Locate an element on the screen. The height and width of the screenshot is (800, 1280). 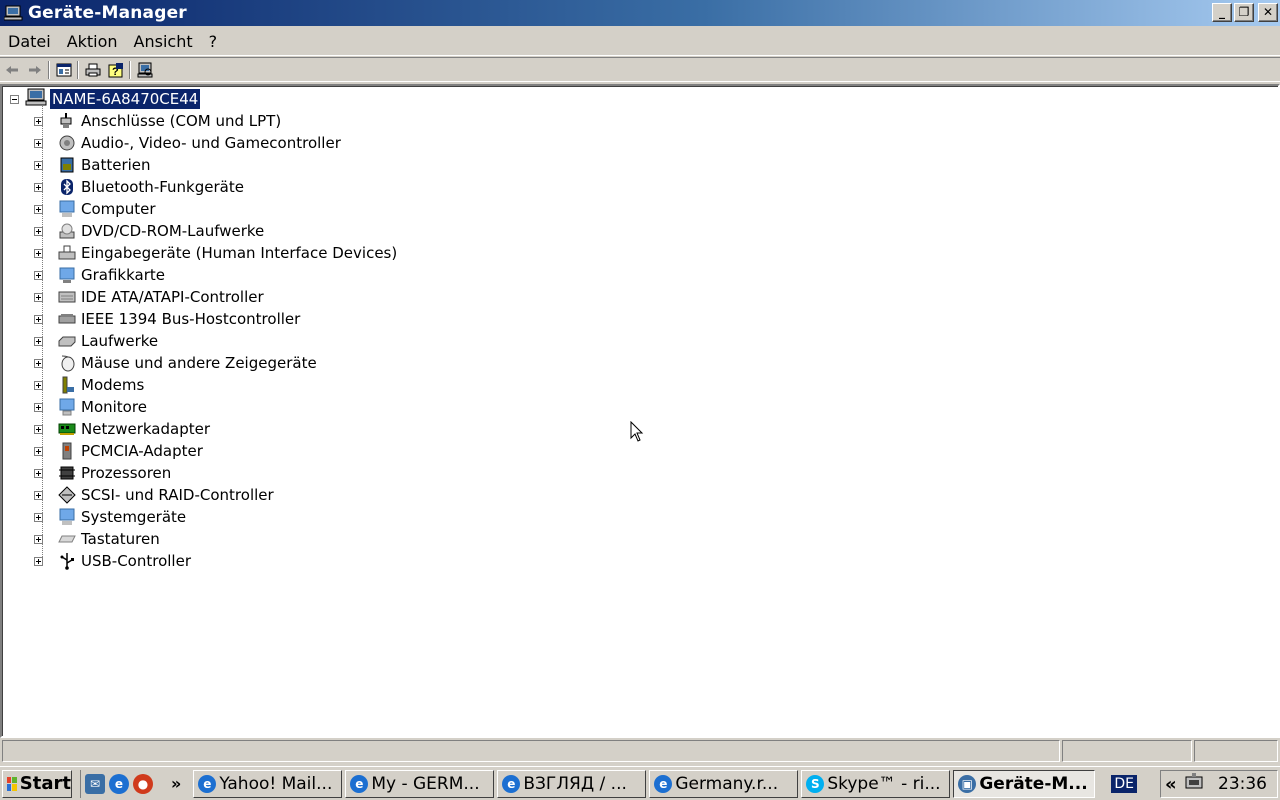
tree-node-label: Eingabegeräte (Human Interface Devices) is located at coordinates (239, 253).